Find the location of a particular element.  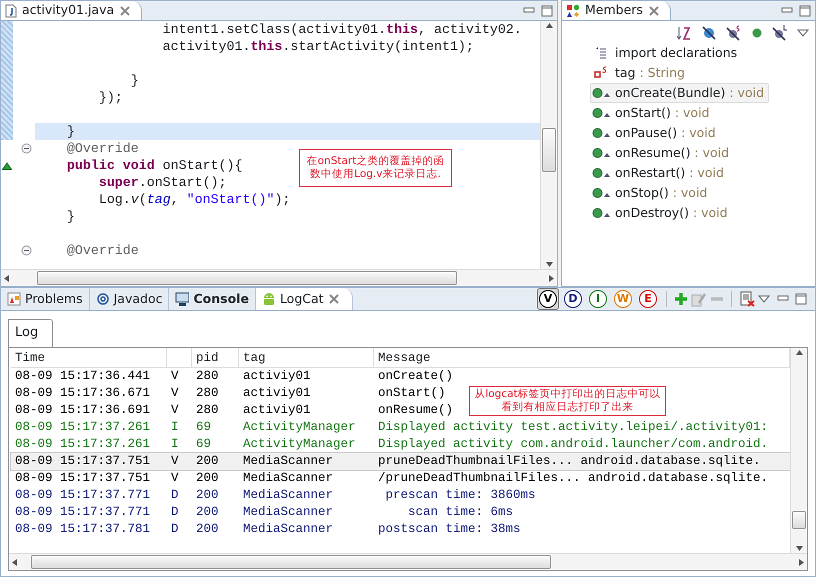

table-cell: pruneDeadThumbnailFiles... android.database.sqlite. is located at coordinates (569, 461).